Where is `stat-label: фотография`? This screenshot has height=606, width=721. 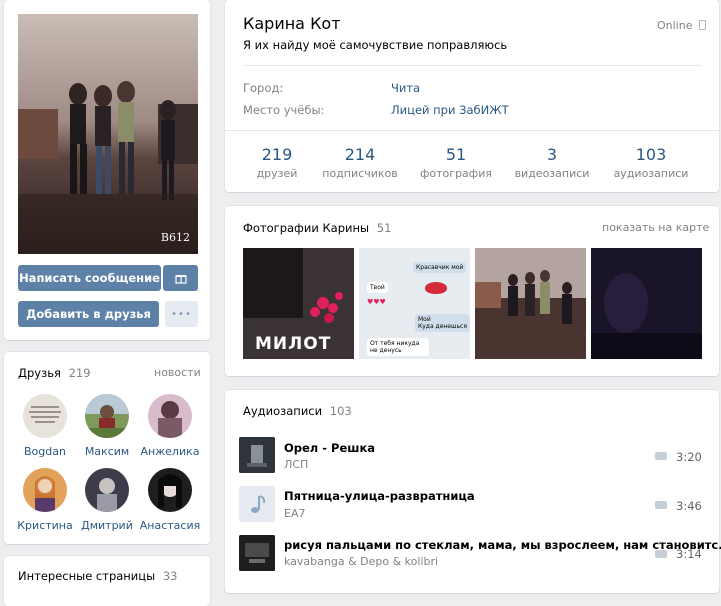 stat-label: фотография is located at coordinates (456, 173).